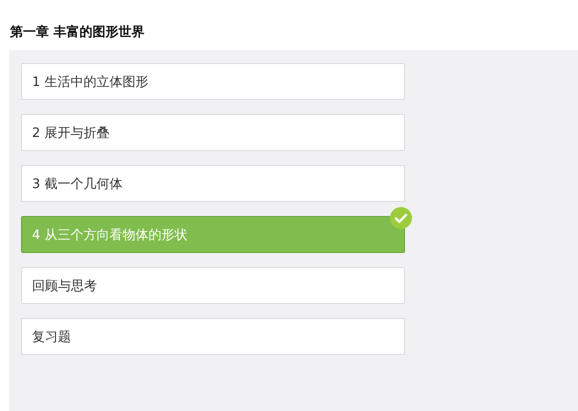  Describe the element at coordinates (213, 81) in the screenshot. I see `lesson-item: 1 生活中的立体图形` at that location.